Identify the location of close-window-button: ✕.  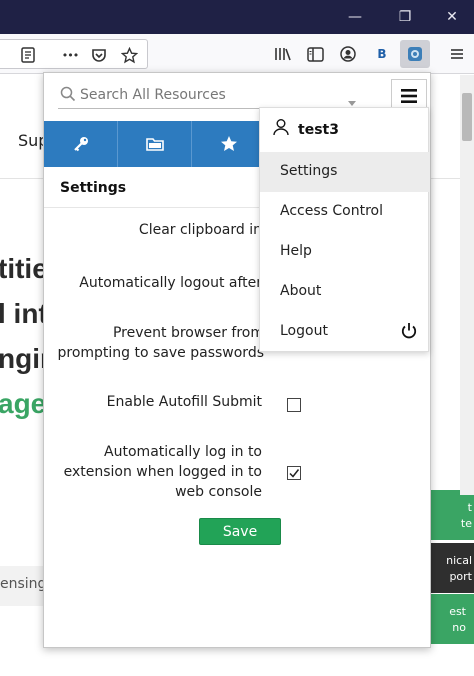
(452, 17).